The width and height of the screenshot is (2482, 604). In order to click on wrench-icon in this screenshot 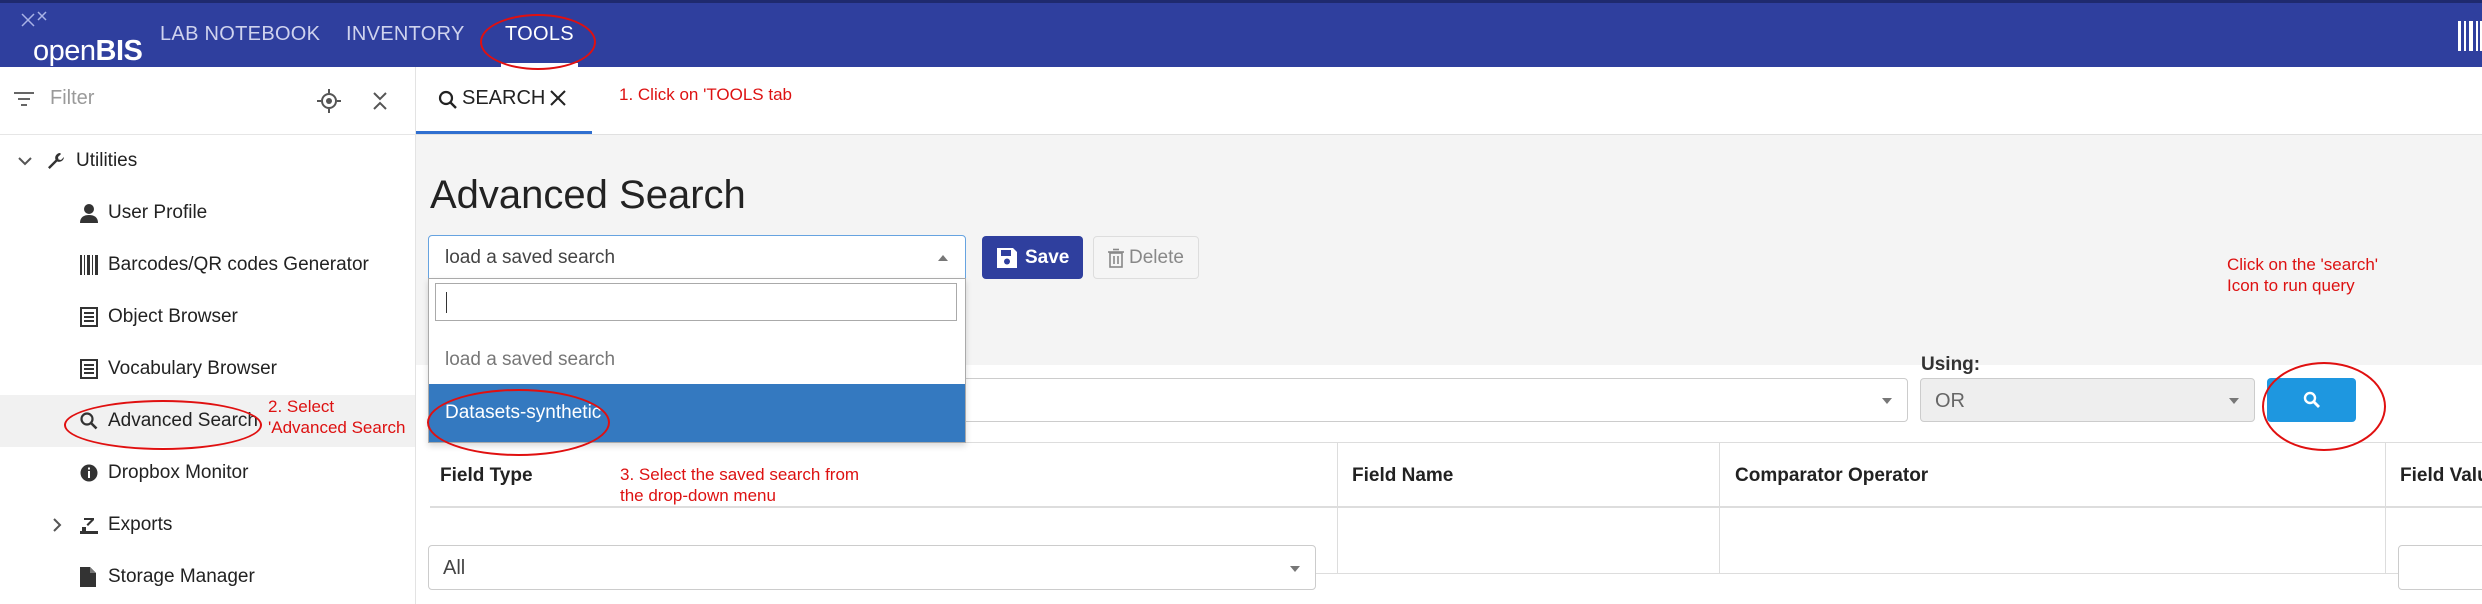, I will do `click(56, 161)`.